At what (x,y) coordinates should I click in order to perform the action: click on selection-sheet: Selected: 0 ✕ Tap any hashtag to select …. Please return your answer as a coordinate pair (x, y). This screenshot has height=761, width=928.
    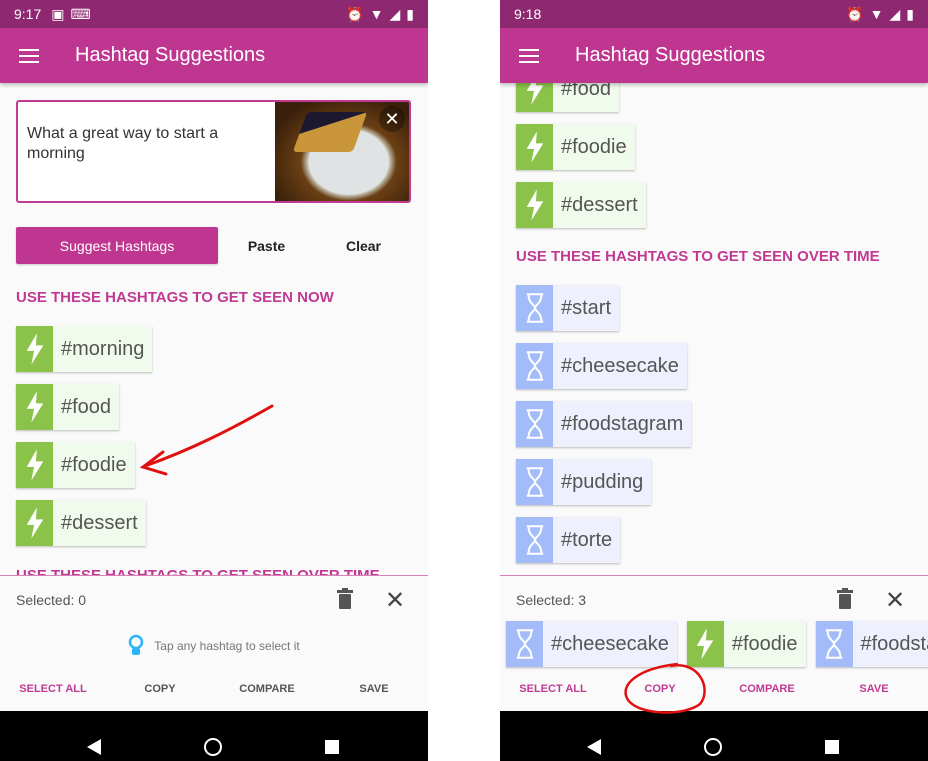
    Looking at the image, I should click on (214, 643).